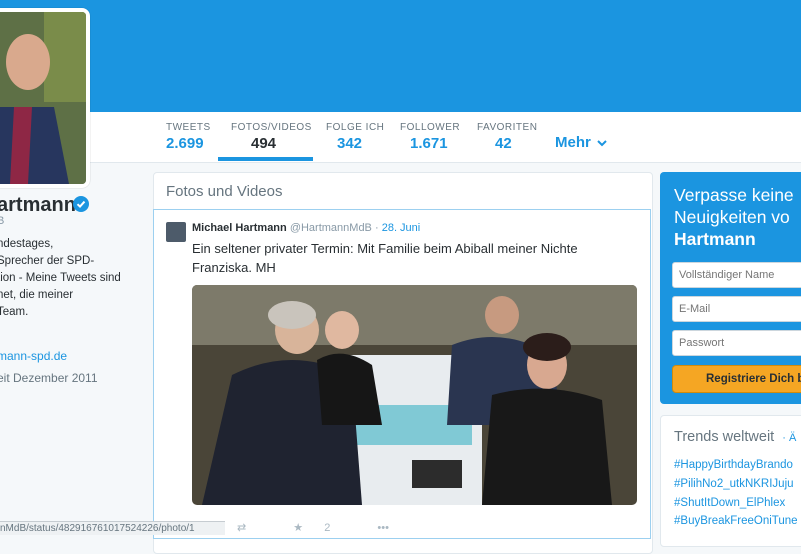 This screenshot has height=554, width=801. Describe the element at coordinates (715, 239) in the screenshot. I see `signup-title-name: Hartmann` at that location.